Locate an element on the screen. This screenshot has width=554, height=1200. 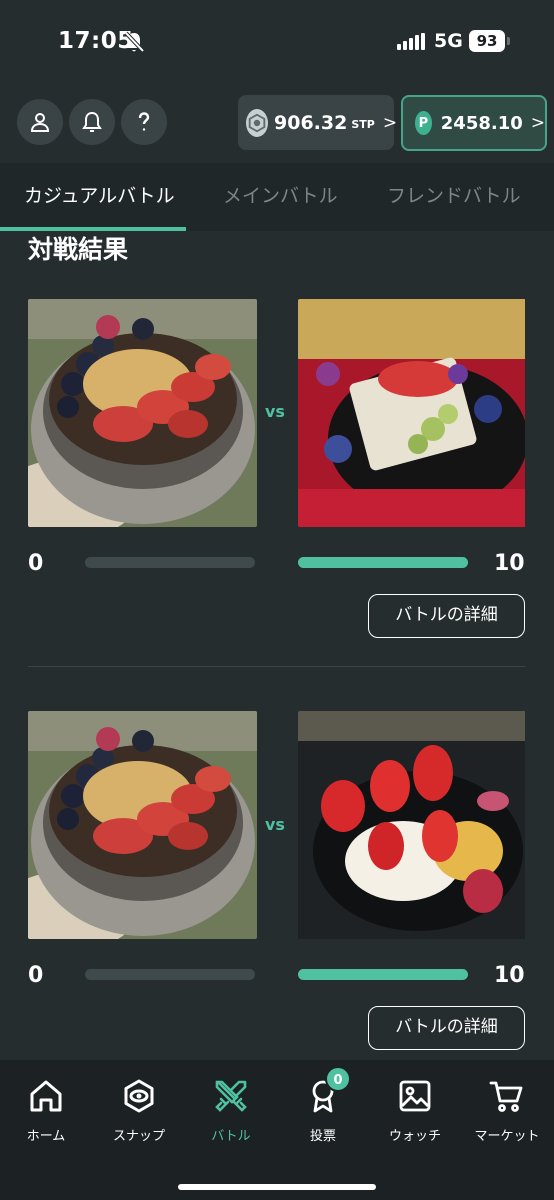
battle-1-left-bar-track is located at coordinates (170, 562).